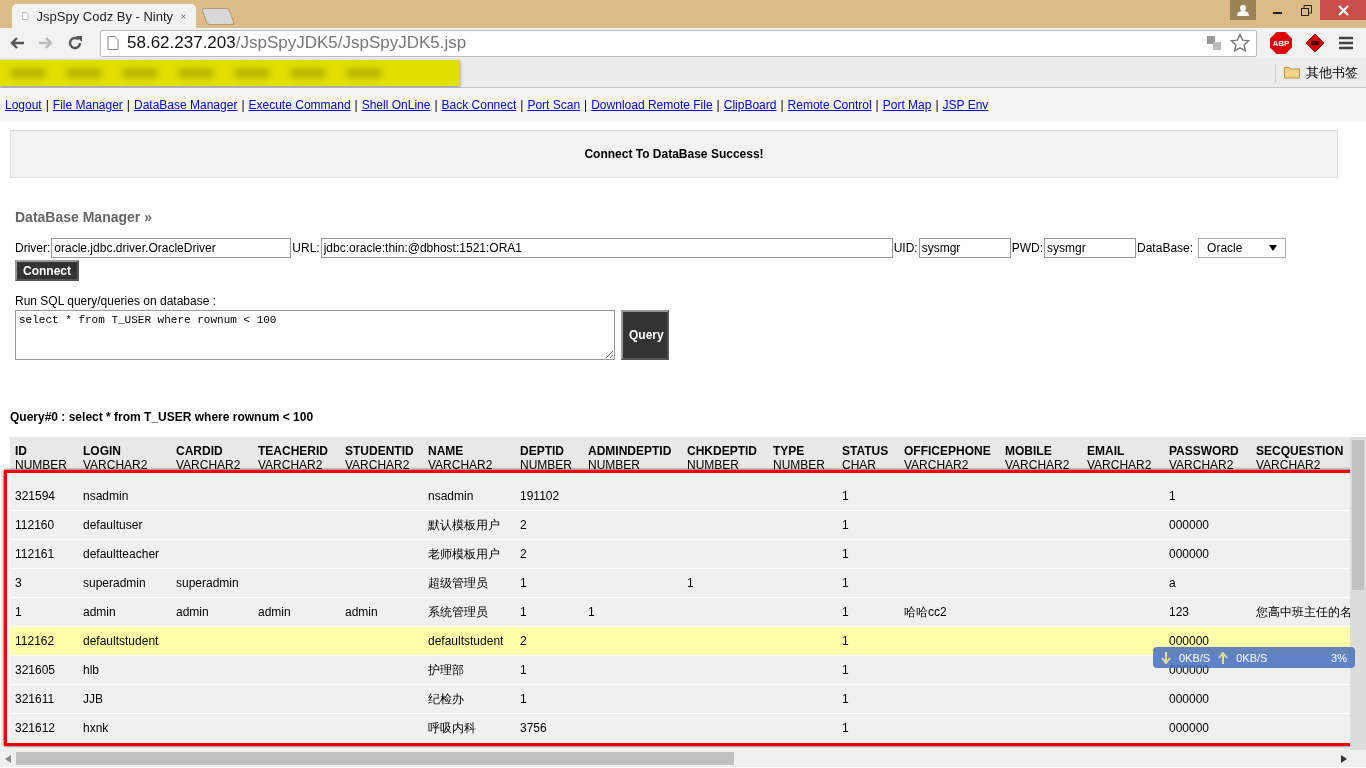  What do you see at coordinates (685, 699) in the screenshot?
I see `table-row: 321611 JJB 纪检办 1 1 000000` at bounding box center [685, 699].